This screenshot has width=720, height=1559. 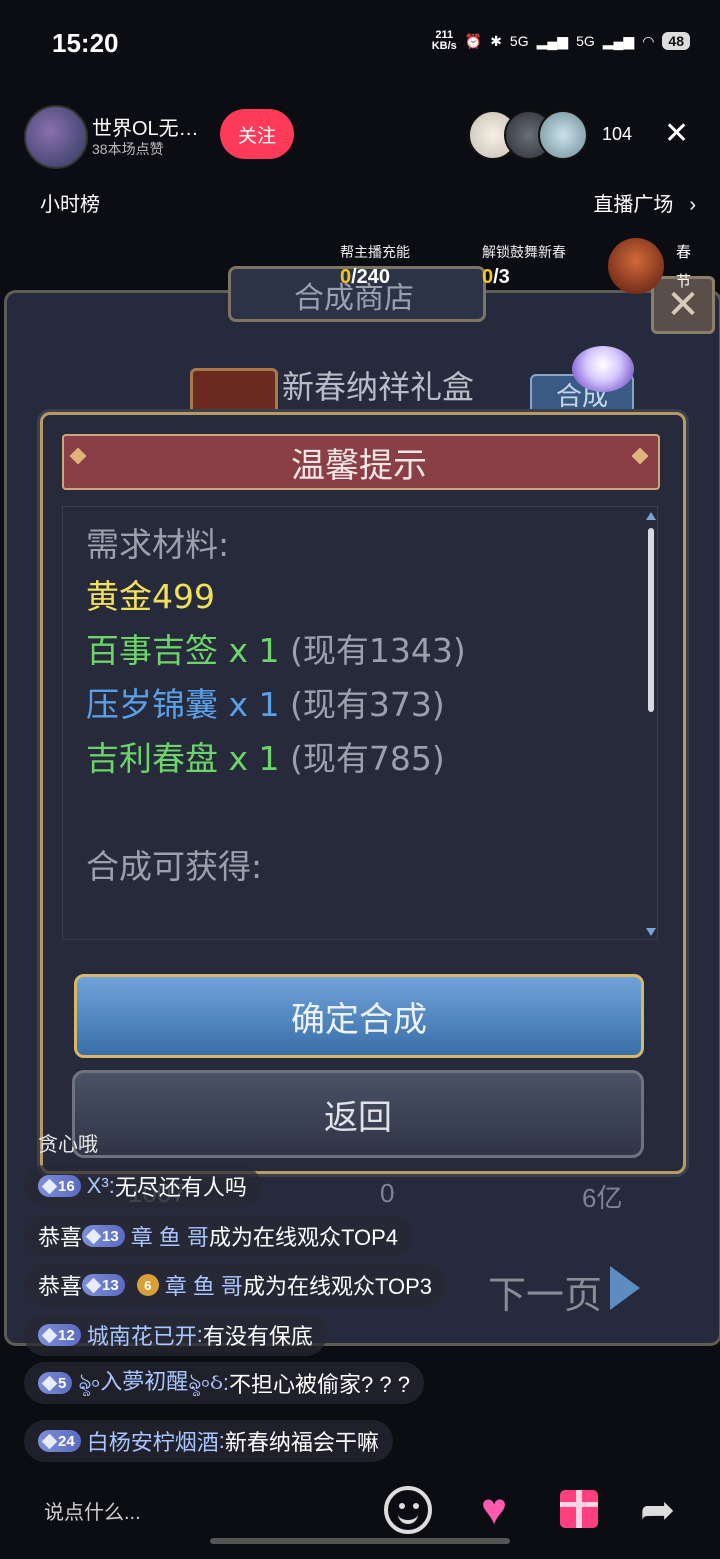 What do you see at coordinates (358, 1114) in the screenshot?
I see `back-button: 返回` at bounding box center [358, 1114].